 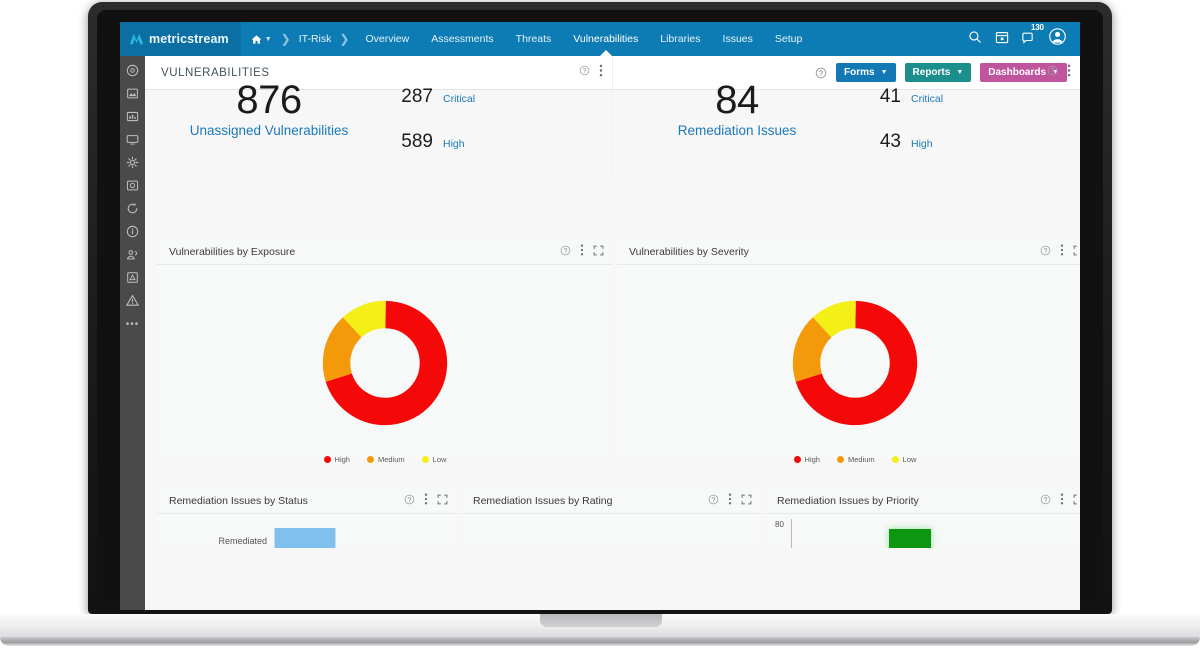 I want to click on home-icon, so click(x=256, y=39).